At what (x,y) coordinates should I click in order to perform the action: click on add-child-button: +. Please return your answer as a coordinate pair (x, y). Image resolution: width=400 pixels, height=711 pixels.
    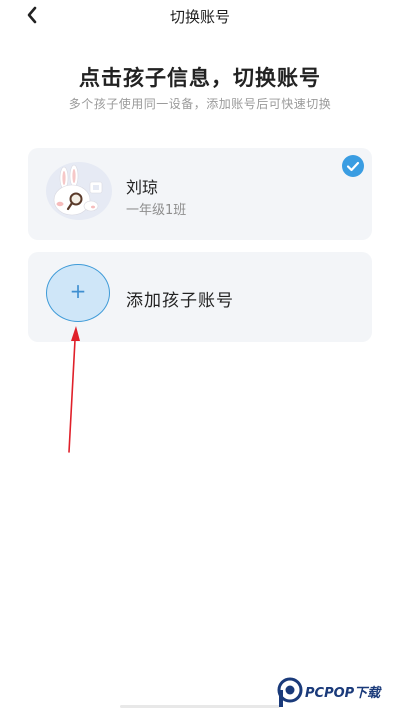
    Looking at the image, I should click on (78, 293).